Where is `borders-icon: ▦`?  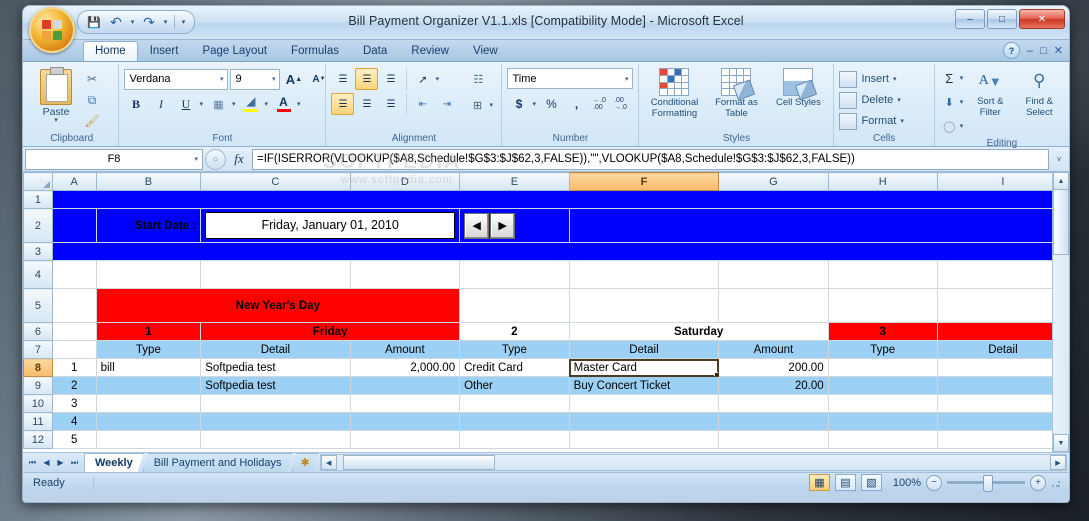
borders-icon: ▦ is located at coordinates (218, 104).